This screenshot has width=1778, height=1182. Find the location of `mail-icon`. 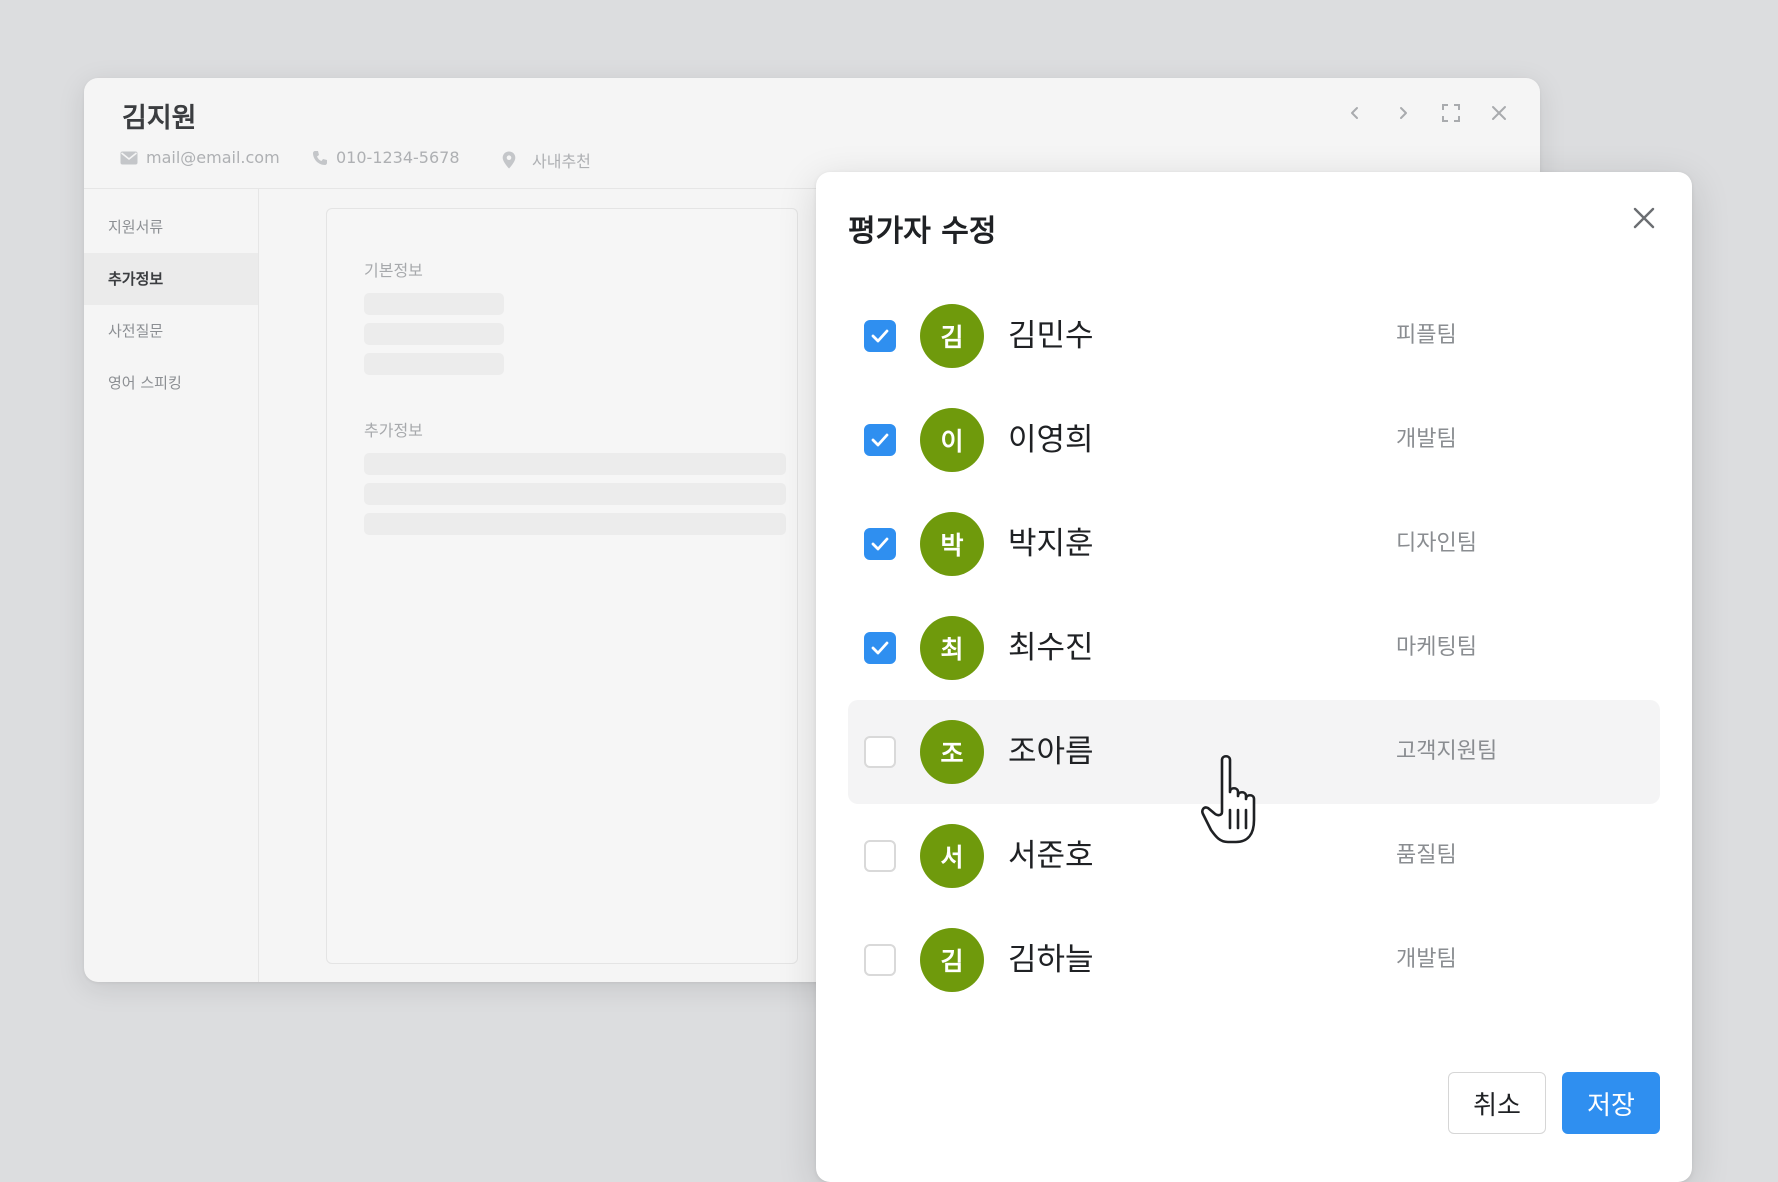

mail-icon is located at coordinates (129, 157).